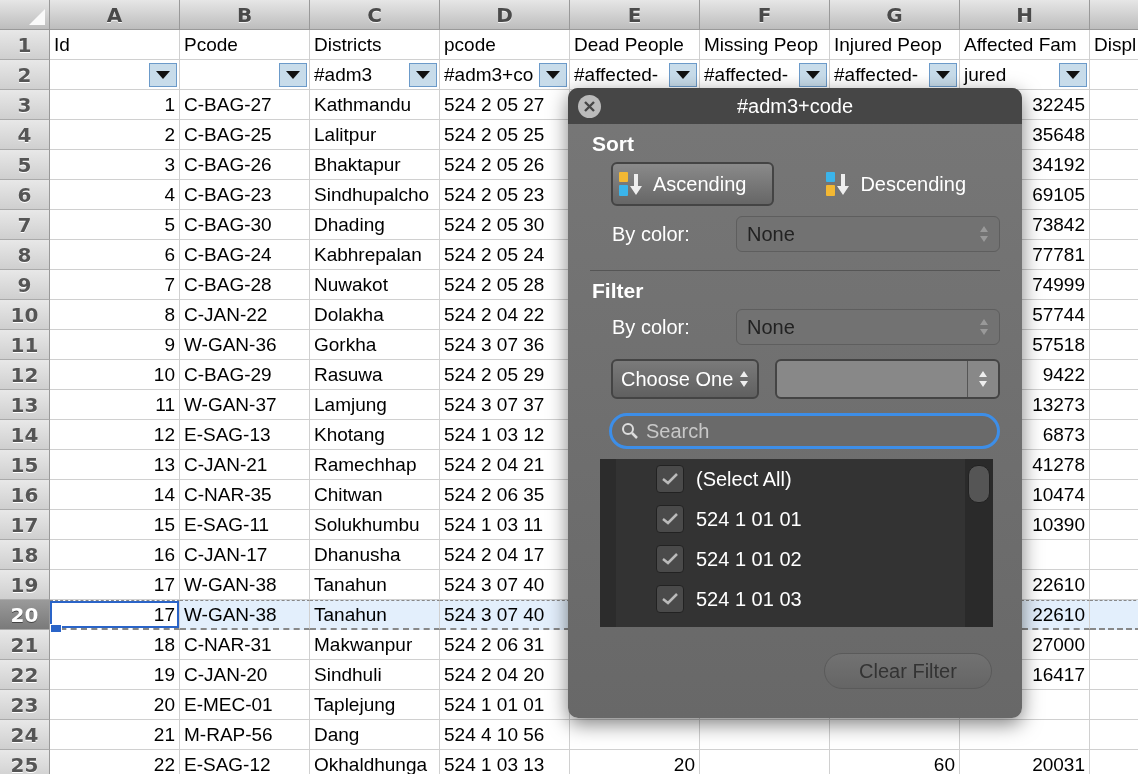 The height and width of the screenshot is (774, 1138). I want to click on close-button, so click(589, 106).